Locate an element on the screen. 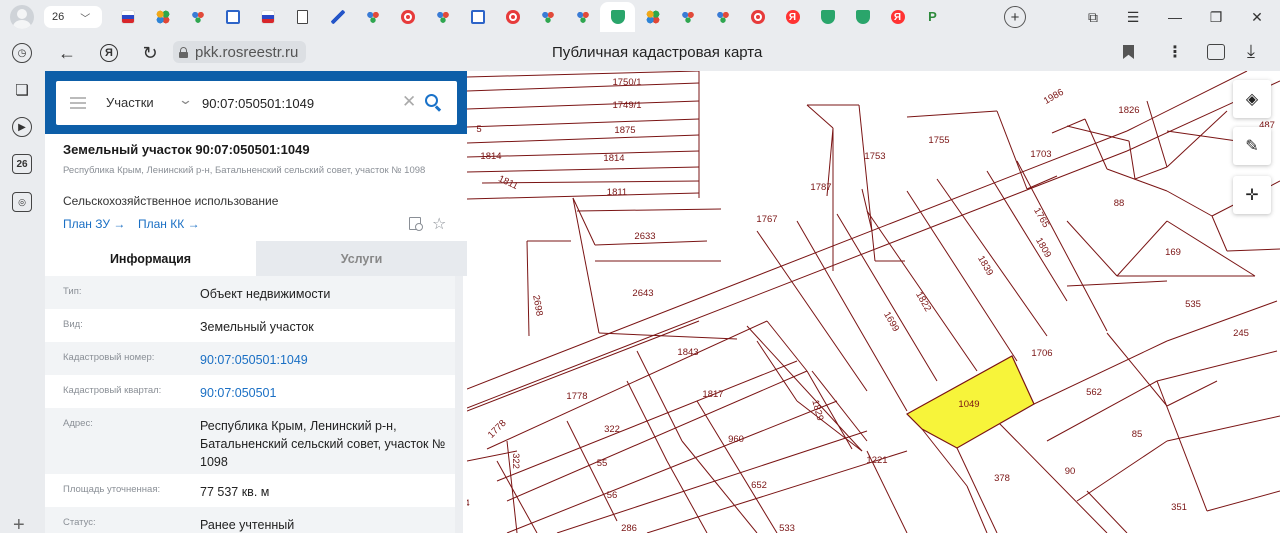 The height and width of the screenshot is (537, 1280). mail-icon is located at coordinates (232, 17).